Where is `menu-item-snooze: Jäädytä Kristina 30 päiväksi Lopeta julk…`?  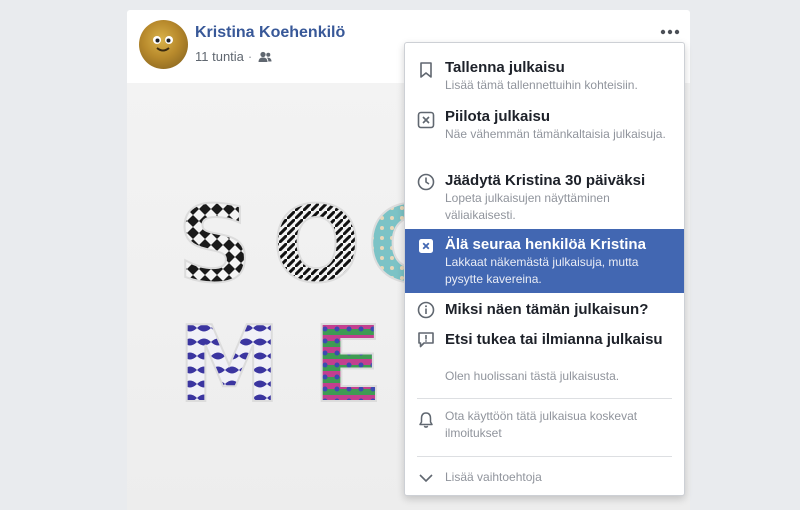
menu-item-snooze: Jäädytä Kristina 30 päiväksi Lopeta julk… is located at coordinates (544, 198).